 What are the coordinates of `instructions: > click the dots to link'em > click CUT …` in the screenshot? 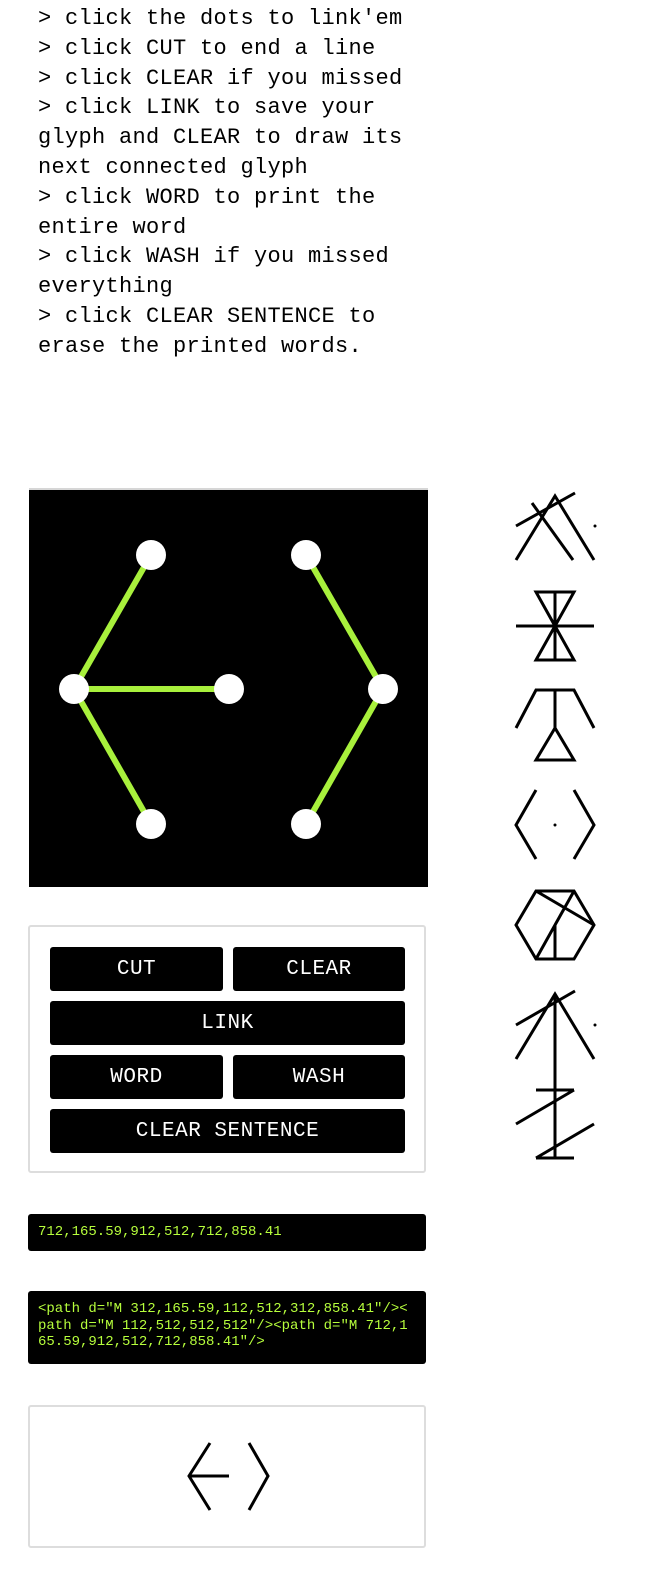 It's located at (243, 183).